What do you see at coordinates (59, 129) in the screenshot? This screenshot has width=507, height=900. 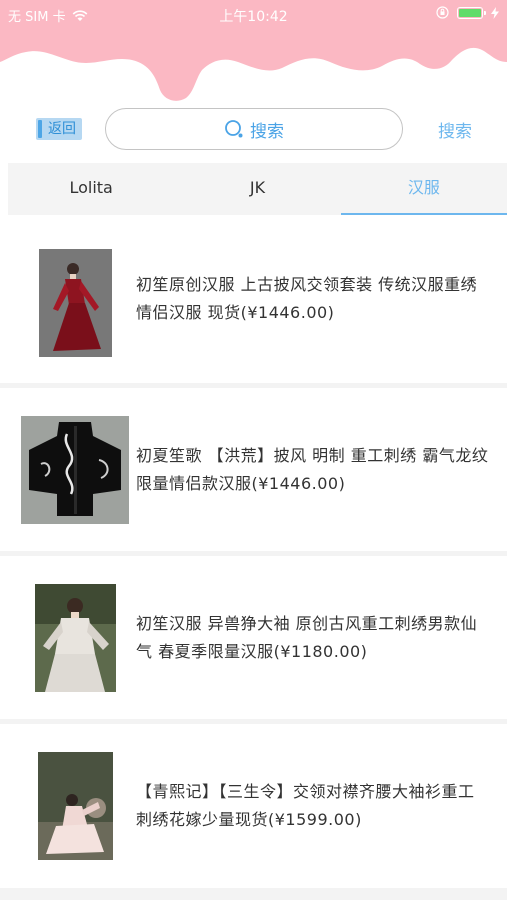 I see `back-button: 返回` at bounding box center [59, 129].